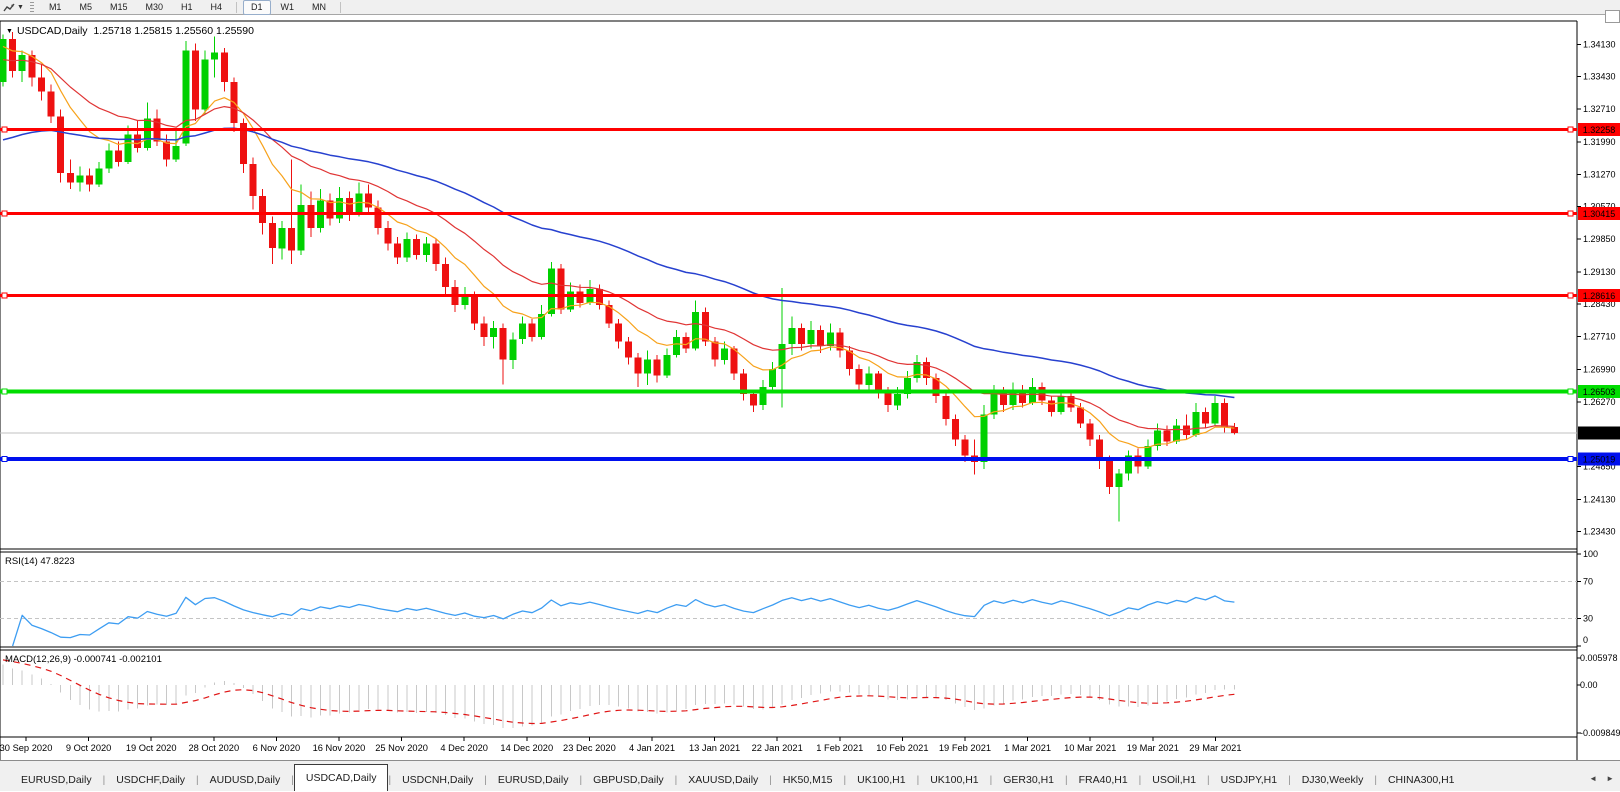  I want to click on tab-china300-h1: CHINA300,H1, so click(1421, 780).